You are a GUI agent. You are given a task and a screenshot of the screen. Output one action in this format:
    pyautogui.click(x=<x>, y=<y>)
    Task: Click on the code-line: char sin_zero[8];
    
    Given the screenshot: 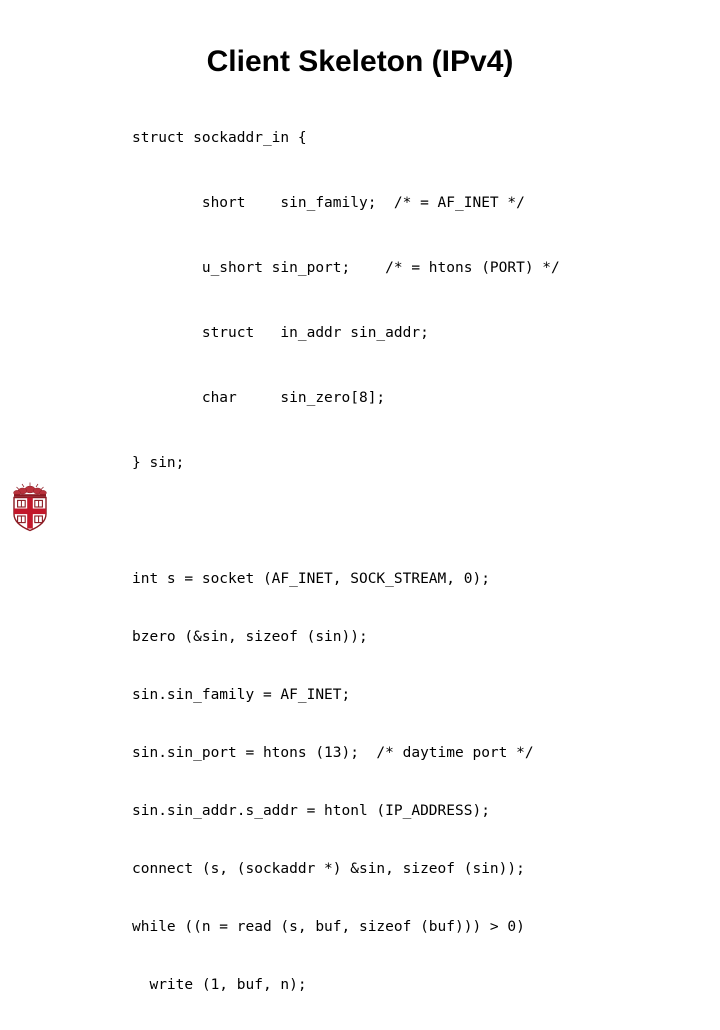 What is the action you would take?
    pyautogui.click(x=259, y=398)
    